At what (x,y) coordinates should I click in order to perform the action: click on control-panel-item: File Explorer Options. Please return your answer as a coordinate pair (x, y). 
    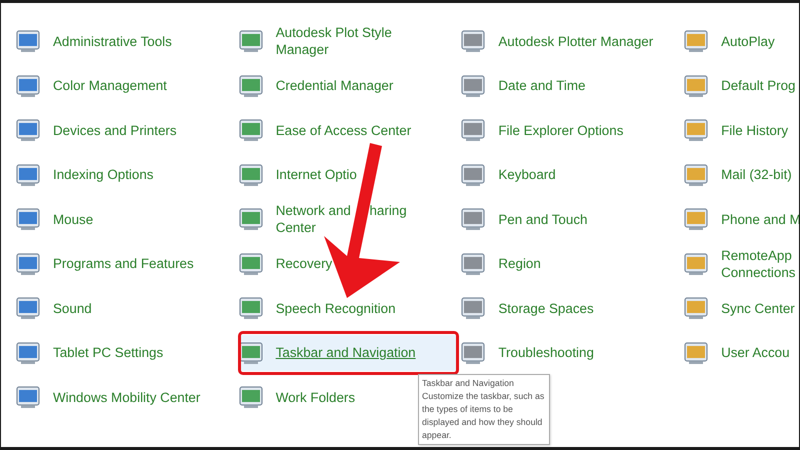
    Looking at the image, I should click on (572, 130).